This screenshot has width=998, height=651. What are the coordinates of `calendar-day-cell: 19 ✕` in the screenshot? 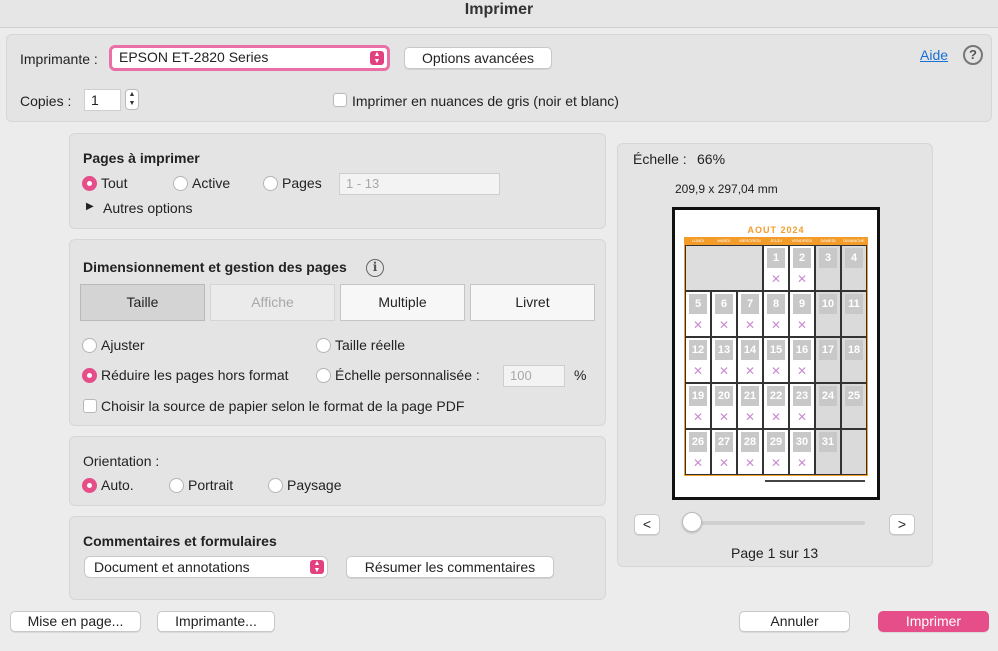 It's located at (698, 406).